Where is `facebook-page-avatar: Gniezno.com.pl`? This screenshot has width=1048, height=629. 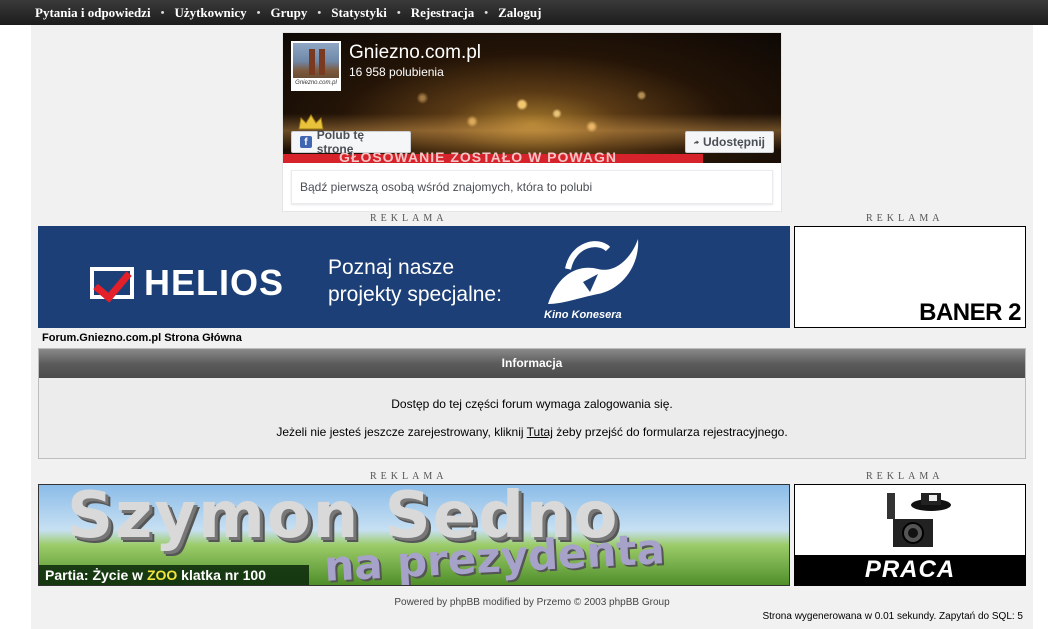 facebook-page-avatar: Gniezno.com.pl is located at coordinates (316, 66).